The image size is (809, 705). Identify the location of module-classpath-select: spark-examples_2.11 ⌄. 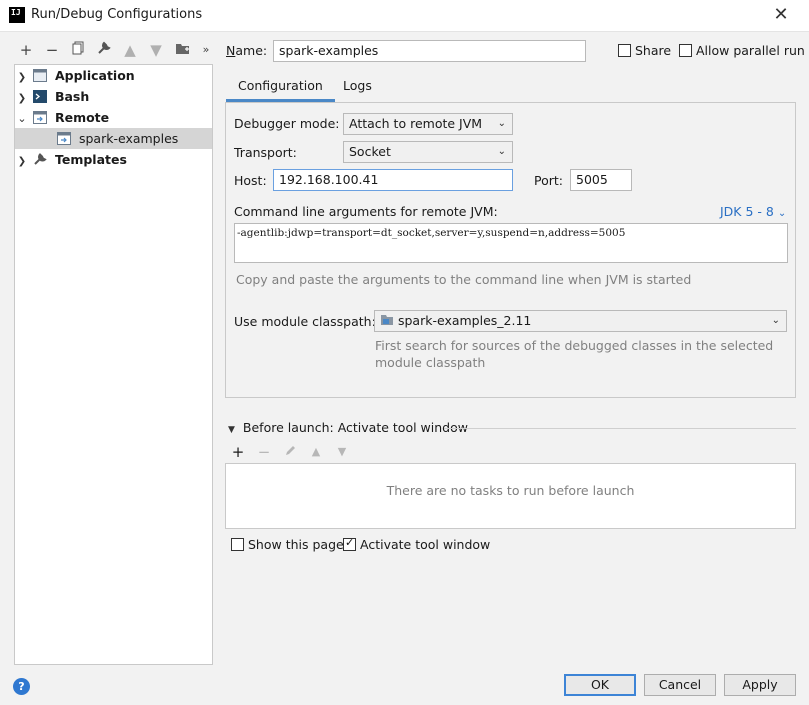
(580, 321).